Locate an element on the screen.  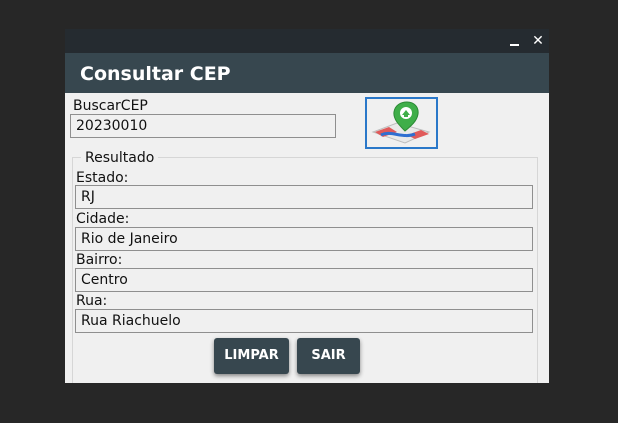
bairro-field: Centro is located at coordinates (304, 280).